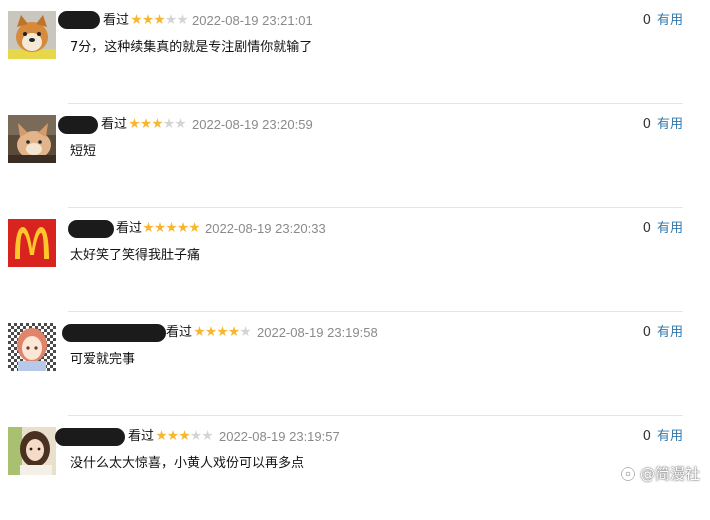 This screenshot has width=710, height=520. I want to click on cat-avatar, so click(32, 139).